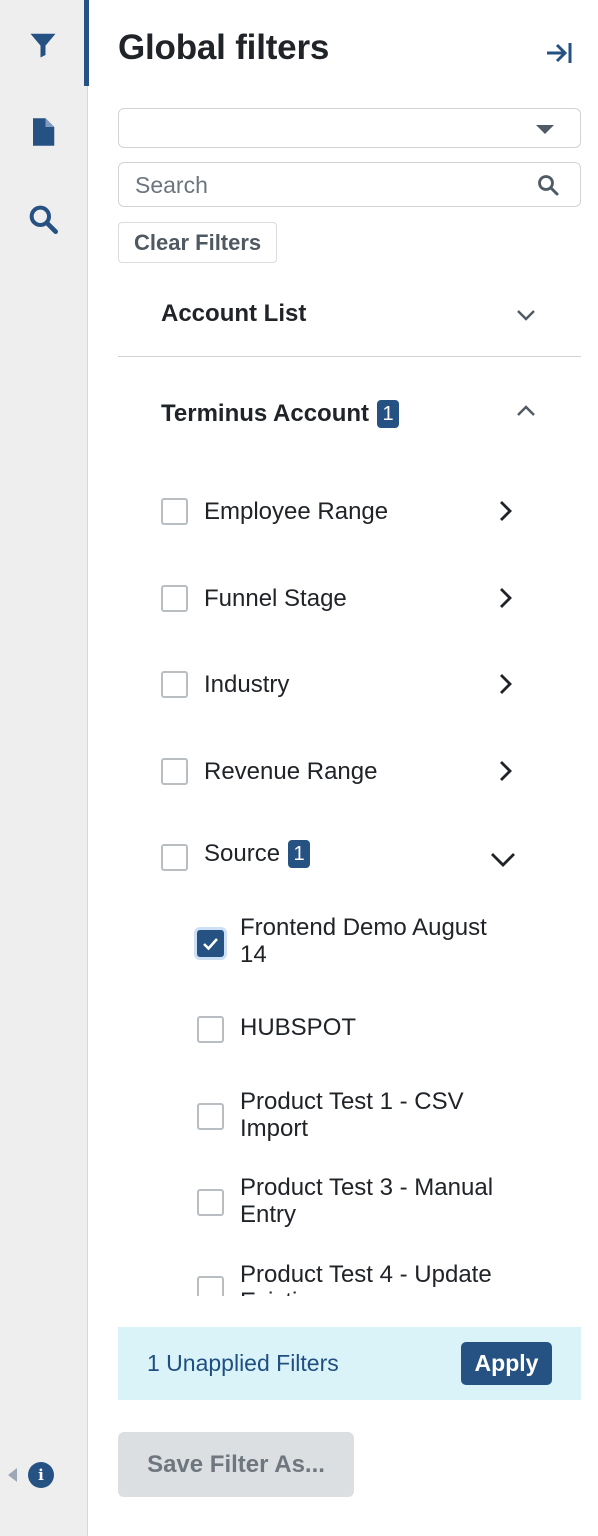  Describe the element at coordinates (41, 1475) in the screenshot. I see `info-icon: i` at that location.